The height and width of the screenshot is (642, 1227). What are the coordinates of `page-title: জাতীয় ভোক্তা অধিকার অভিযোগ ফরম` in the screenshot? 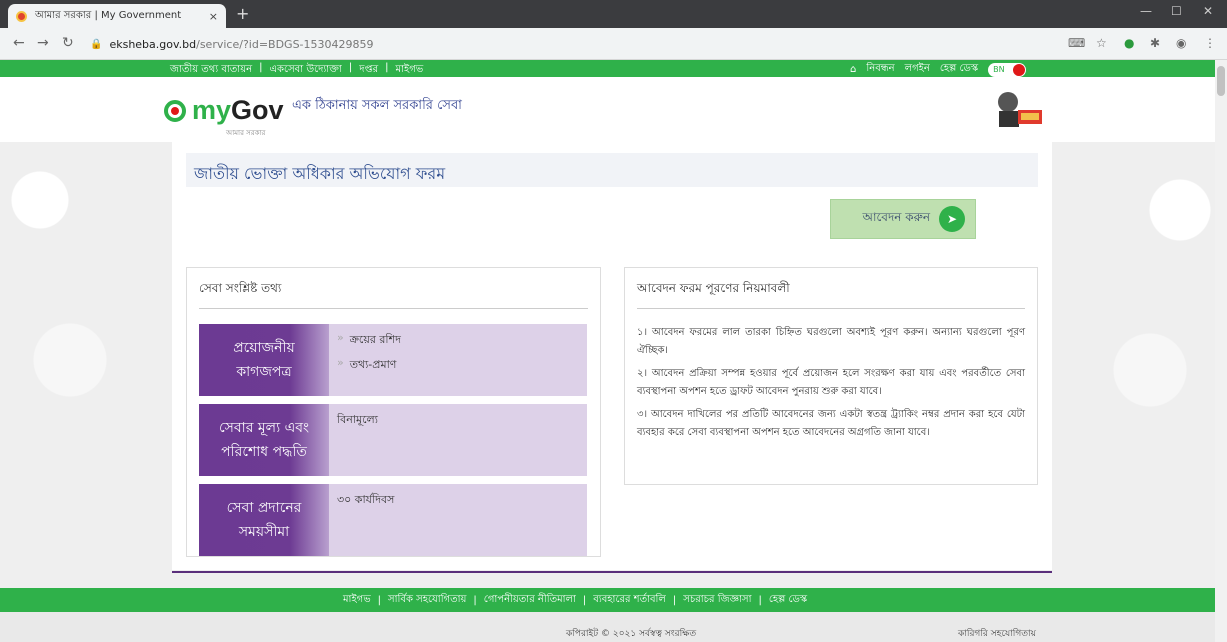 It's located at (612, 170).